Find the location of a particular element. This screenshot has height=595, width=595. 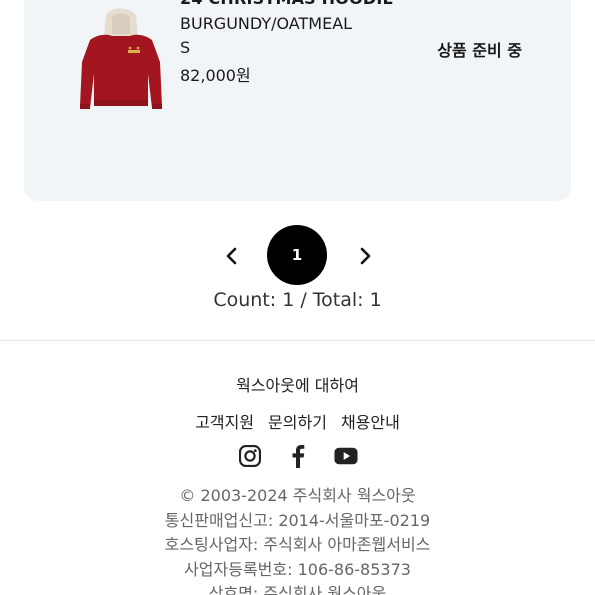

company-name-text: 상호명: 주식회사 웍스아웃 is located at coordinates (297, 589).